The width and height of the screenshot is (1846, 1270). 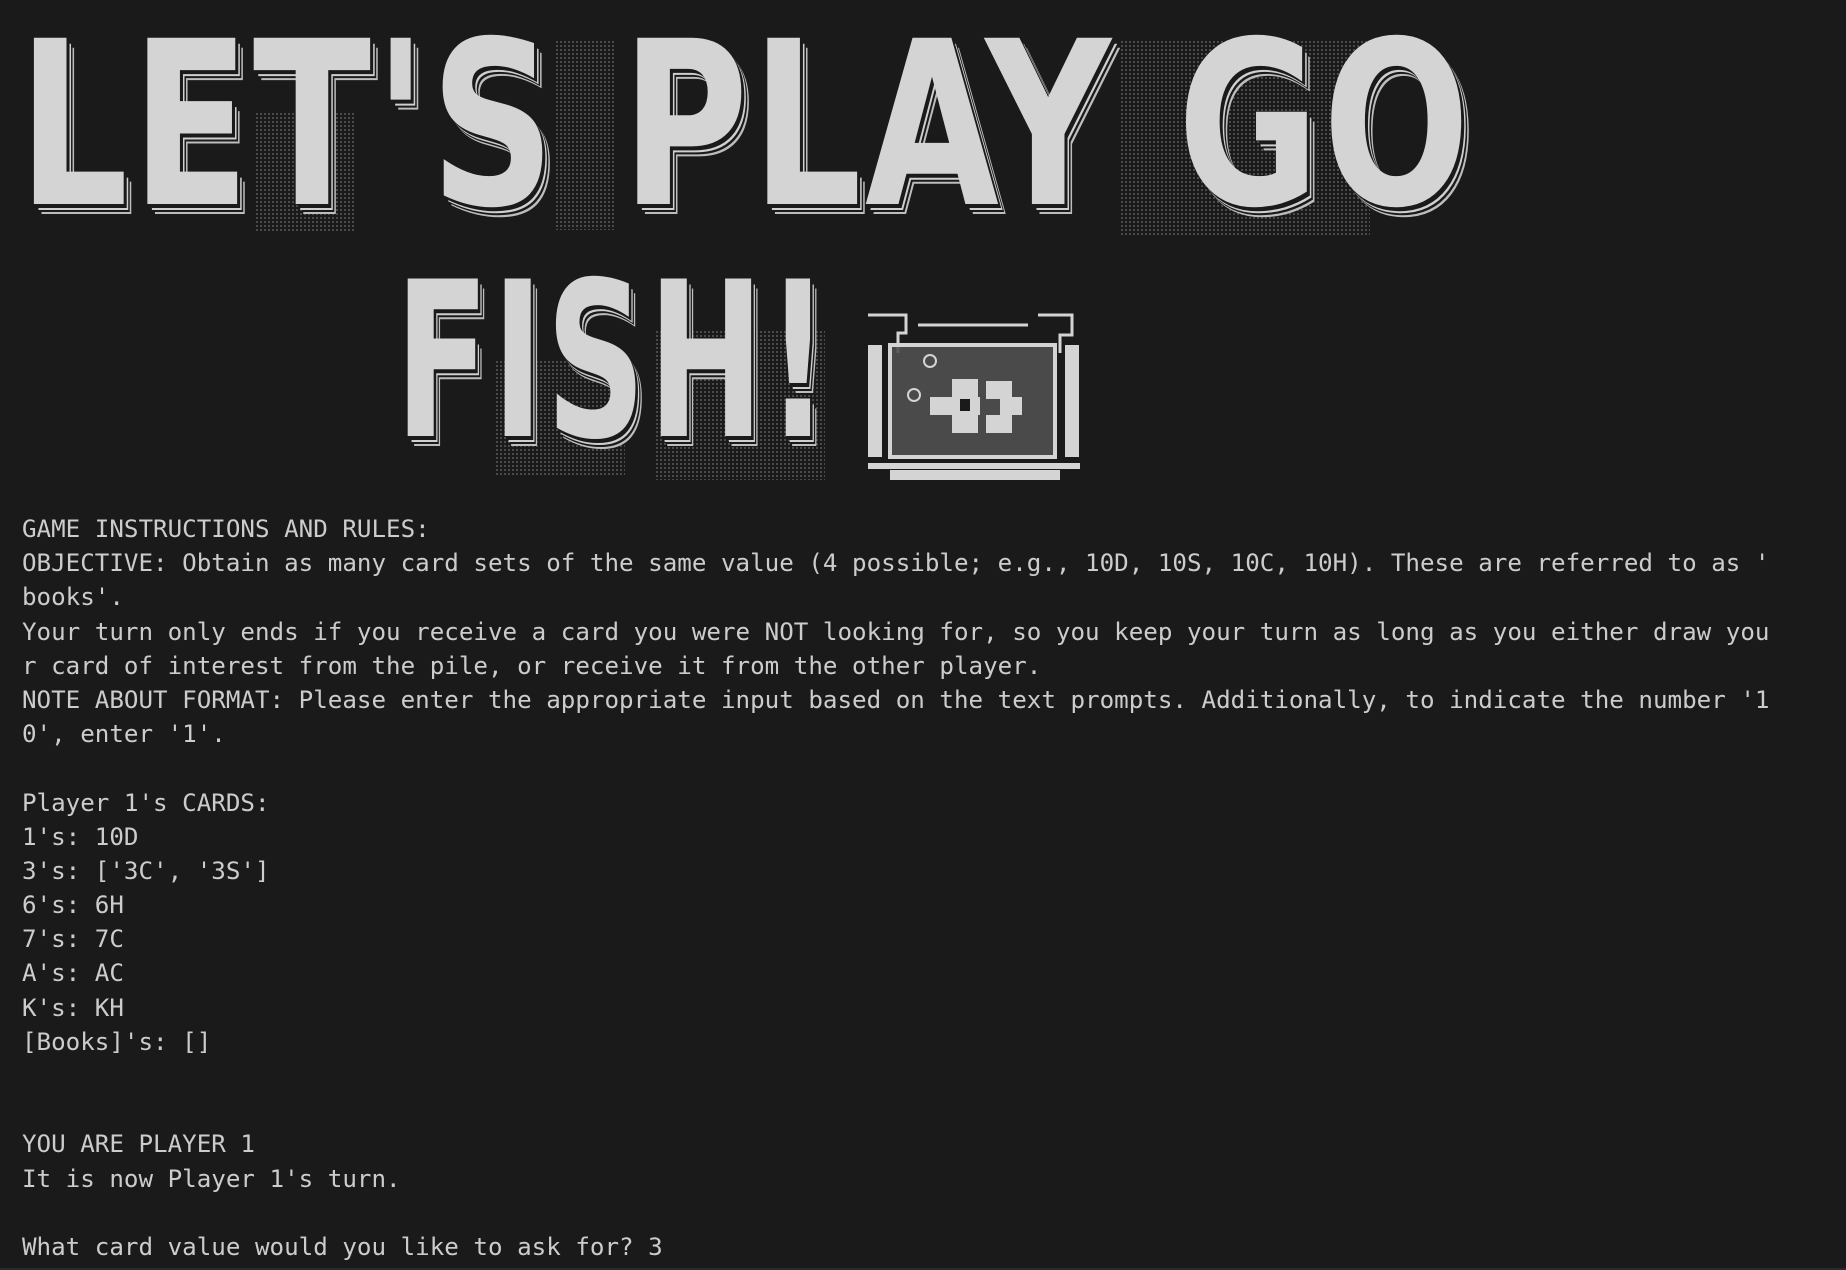 What do you see at coordinates (73, 973) in the screenshot?
I see `hand-row: A's: AC` at bounding box center [73, 973].